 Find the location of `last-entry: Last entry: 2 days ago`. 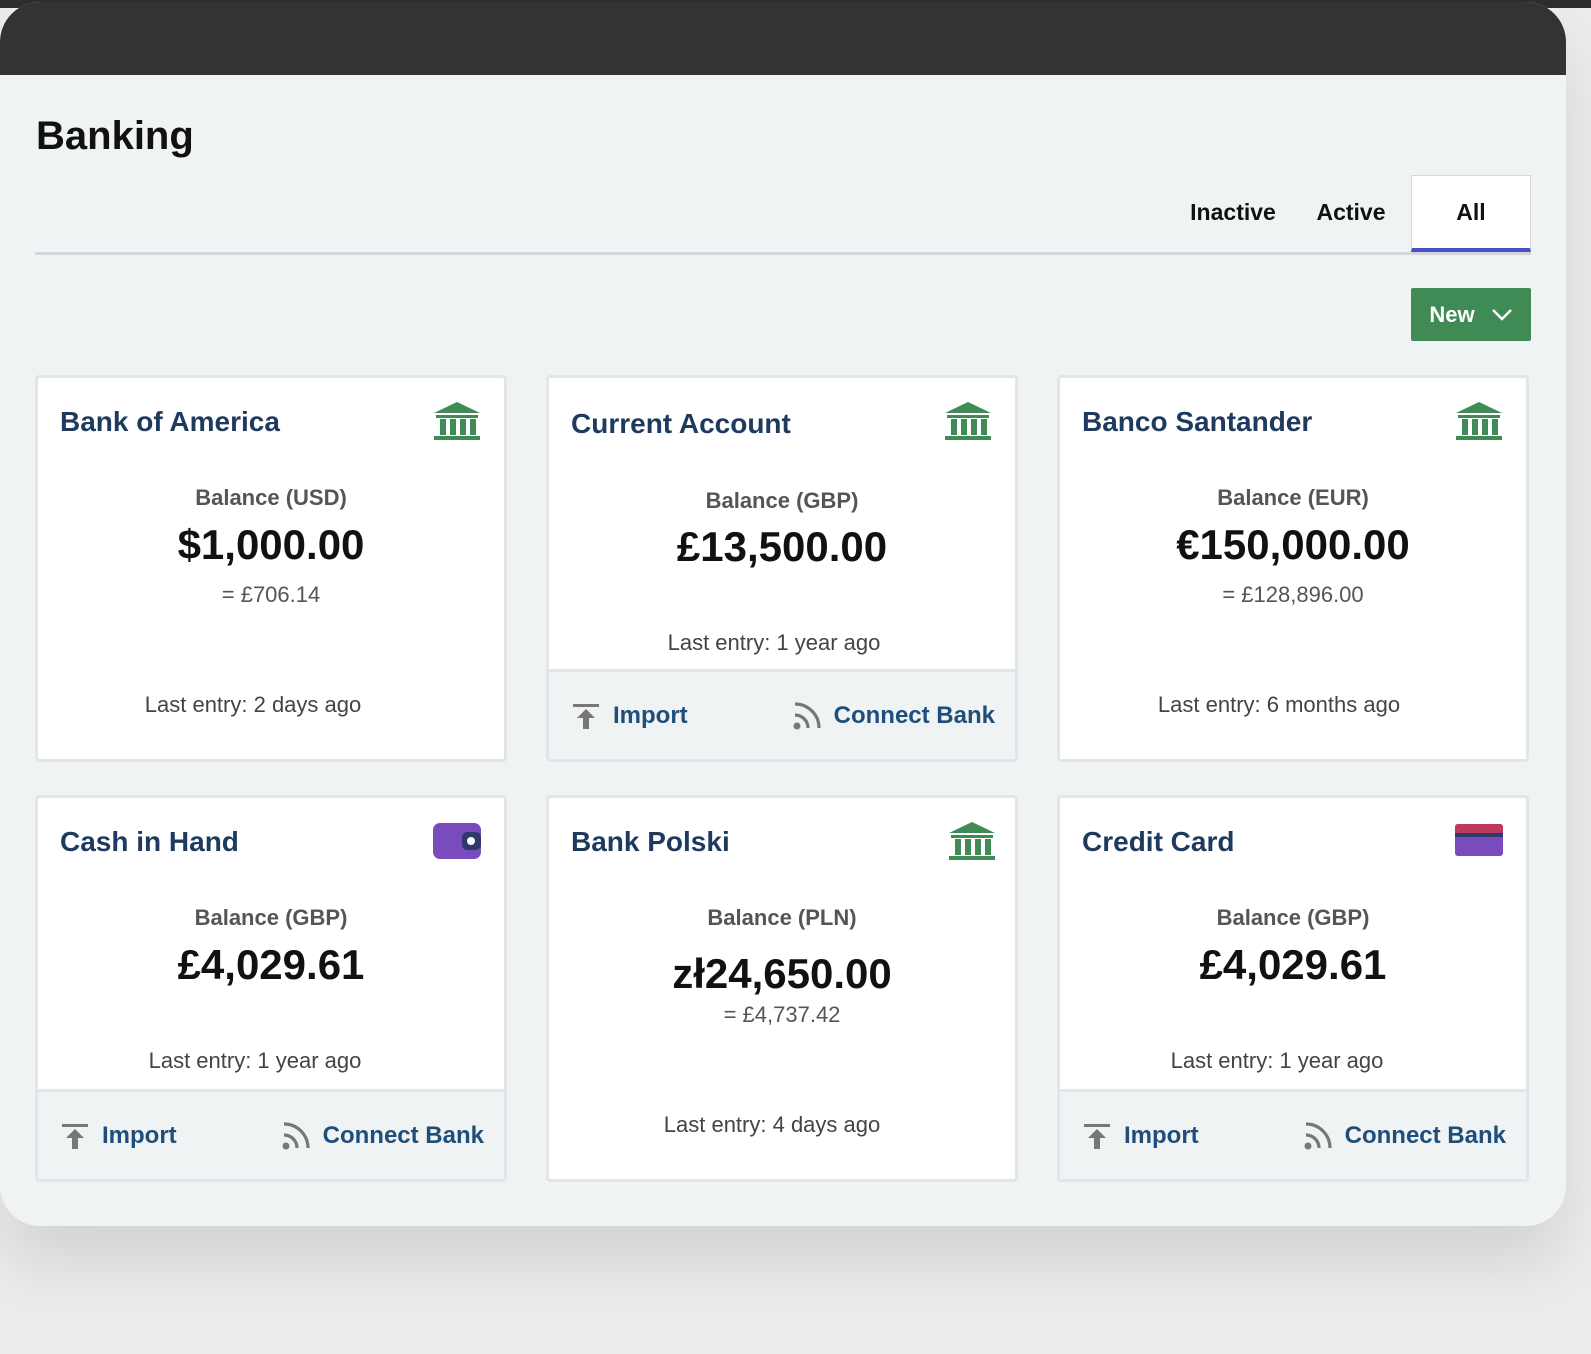

last-entry: Last entry: 2 days ago is located at coordinates (253, 704).